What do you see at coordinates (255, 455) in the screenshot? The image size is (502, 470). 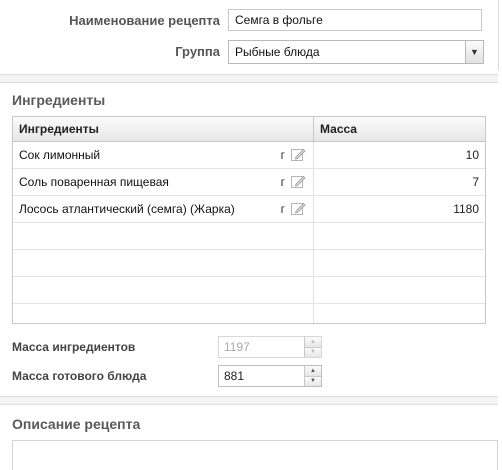 I see `description-textarea` at bounding box center [255, 455].